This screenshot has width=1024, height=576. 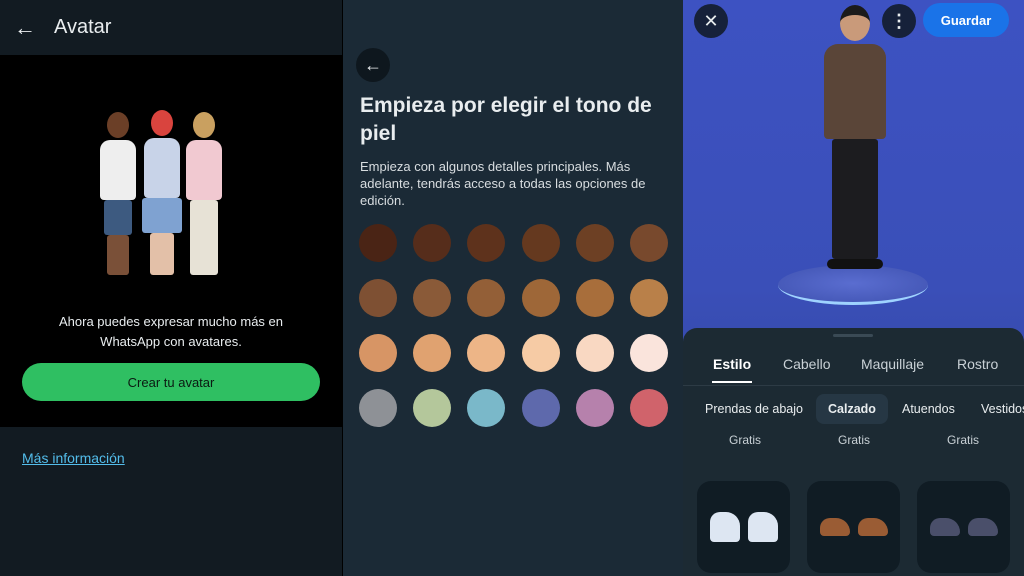 What do you see at coordinates (732, 382) in the screenshot?
I see `active-tab-indicator` at bounding box center [732, 382].